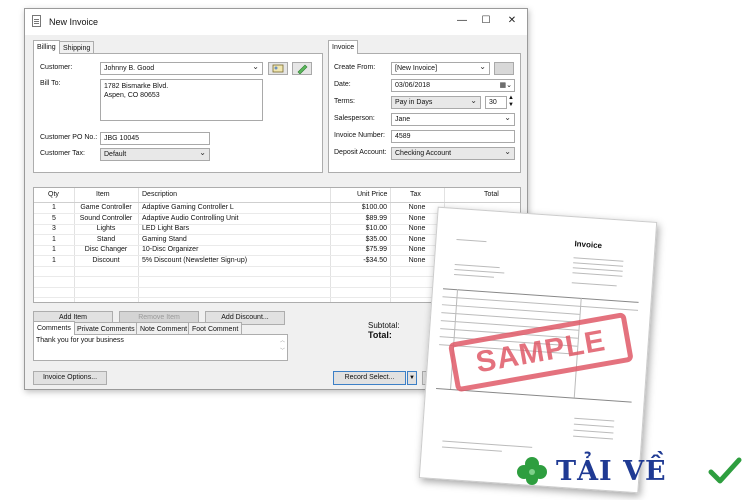 This screenshot has width=750, height=500. I want to click on terms-days-field: 30, so click(496, 102).